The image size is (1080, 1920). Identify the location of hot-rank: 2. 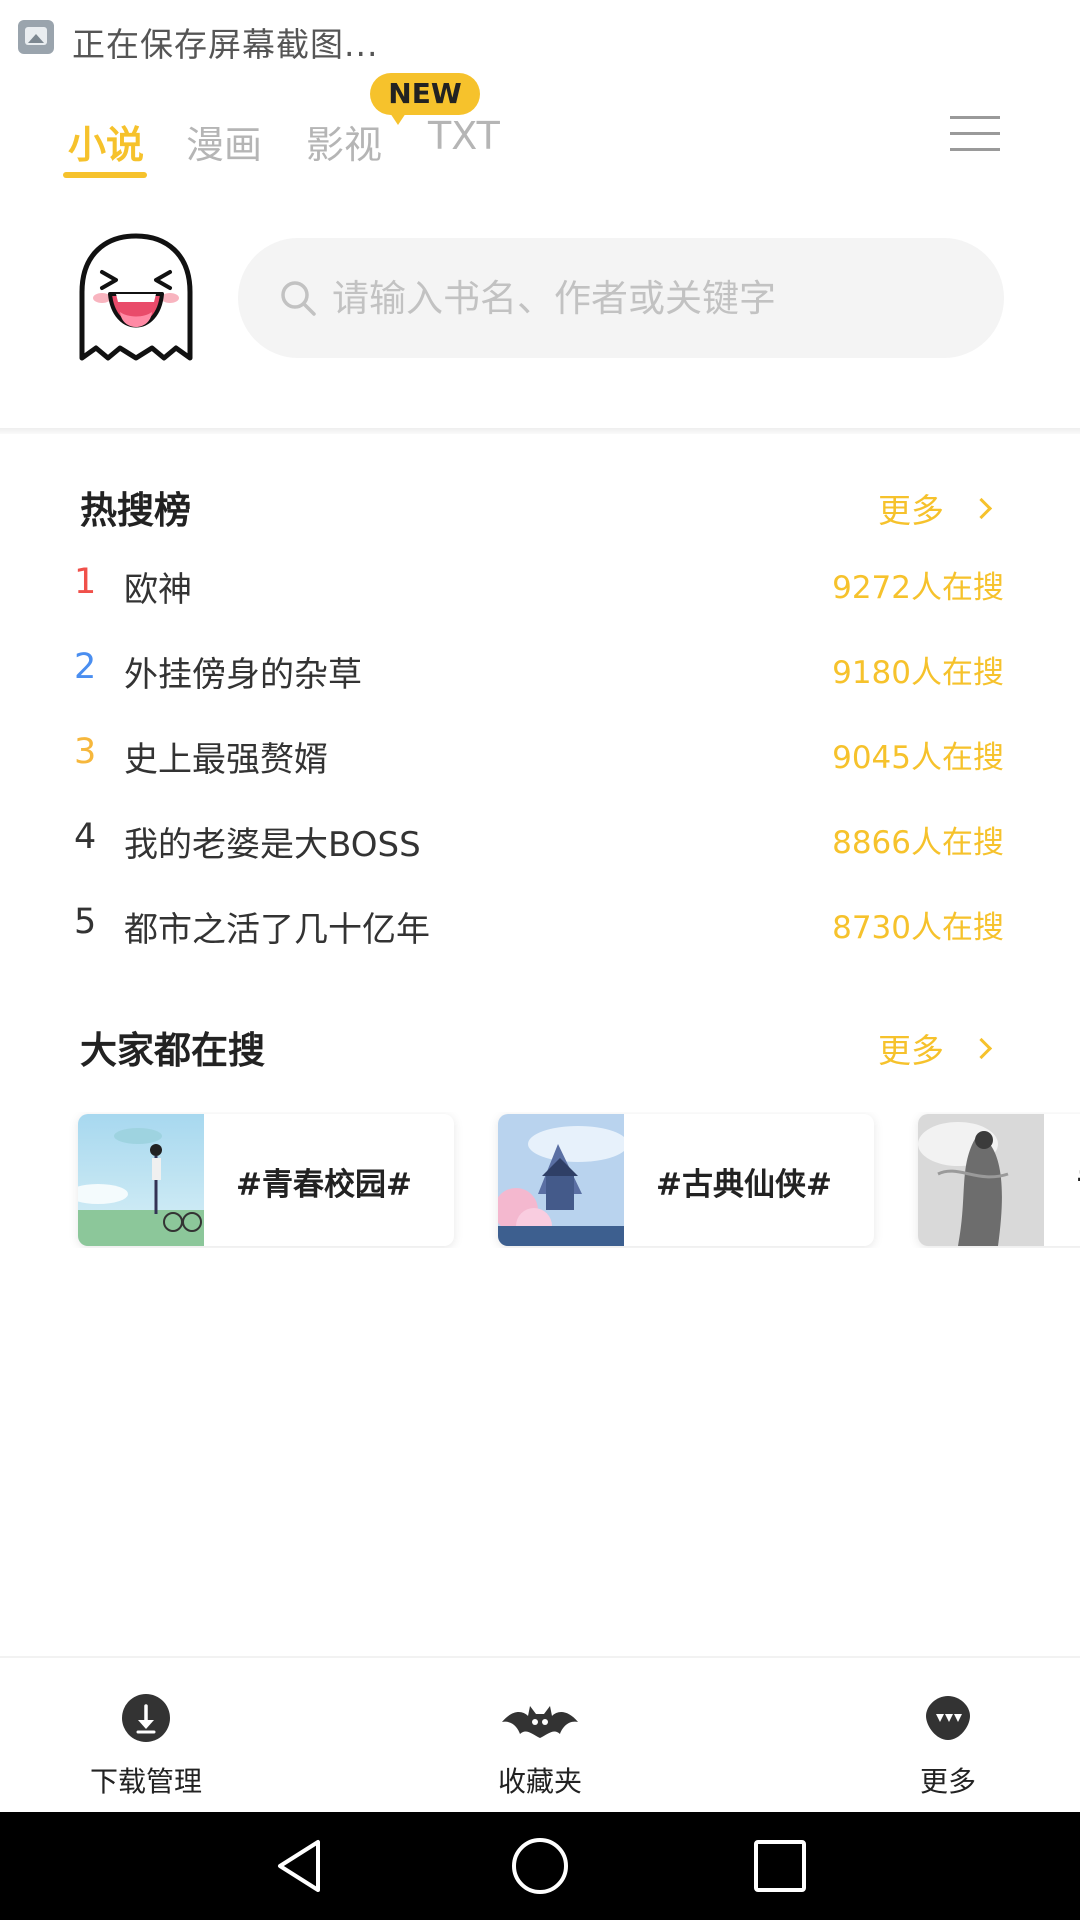
(85, 667).